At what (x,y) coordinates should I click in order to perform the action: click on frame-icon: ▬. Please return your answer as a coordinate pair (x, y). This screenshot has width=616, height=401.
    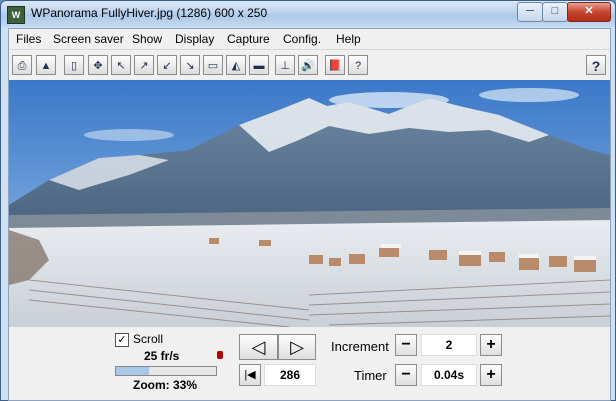
    Looking at the image, I should click on (259, 65).